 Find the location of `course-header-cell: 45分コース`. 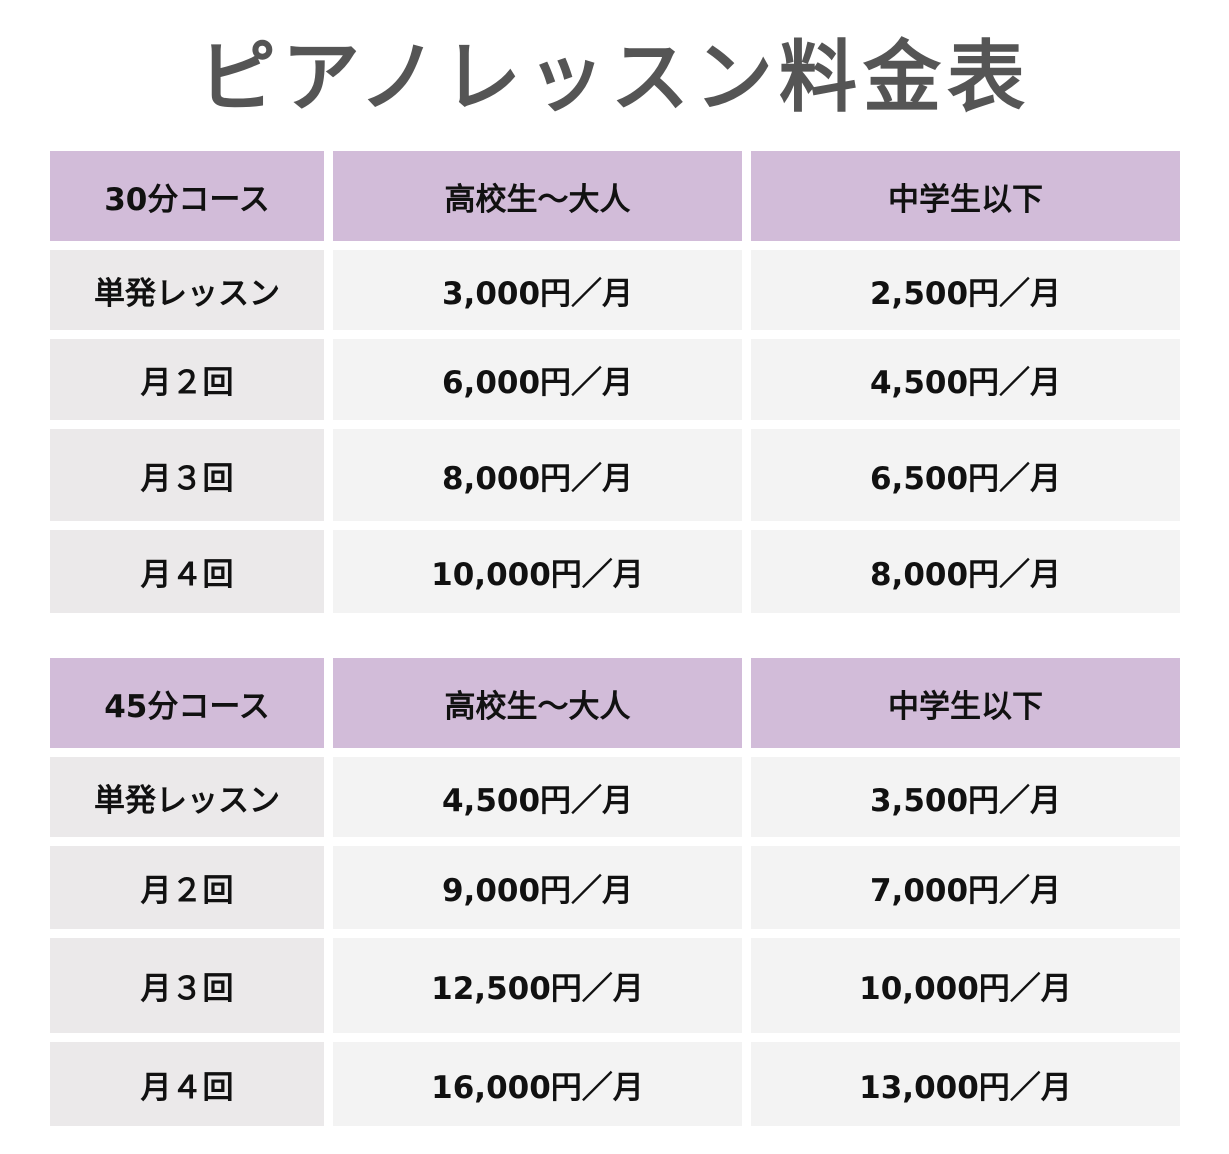

course-header-cell: 45分コース is located at coordinates (187, 703).